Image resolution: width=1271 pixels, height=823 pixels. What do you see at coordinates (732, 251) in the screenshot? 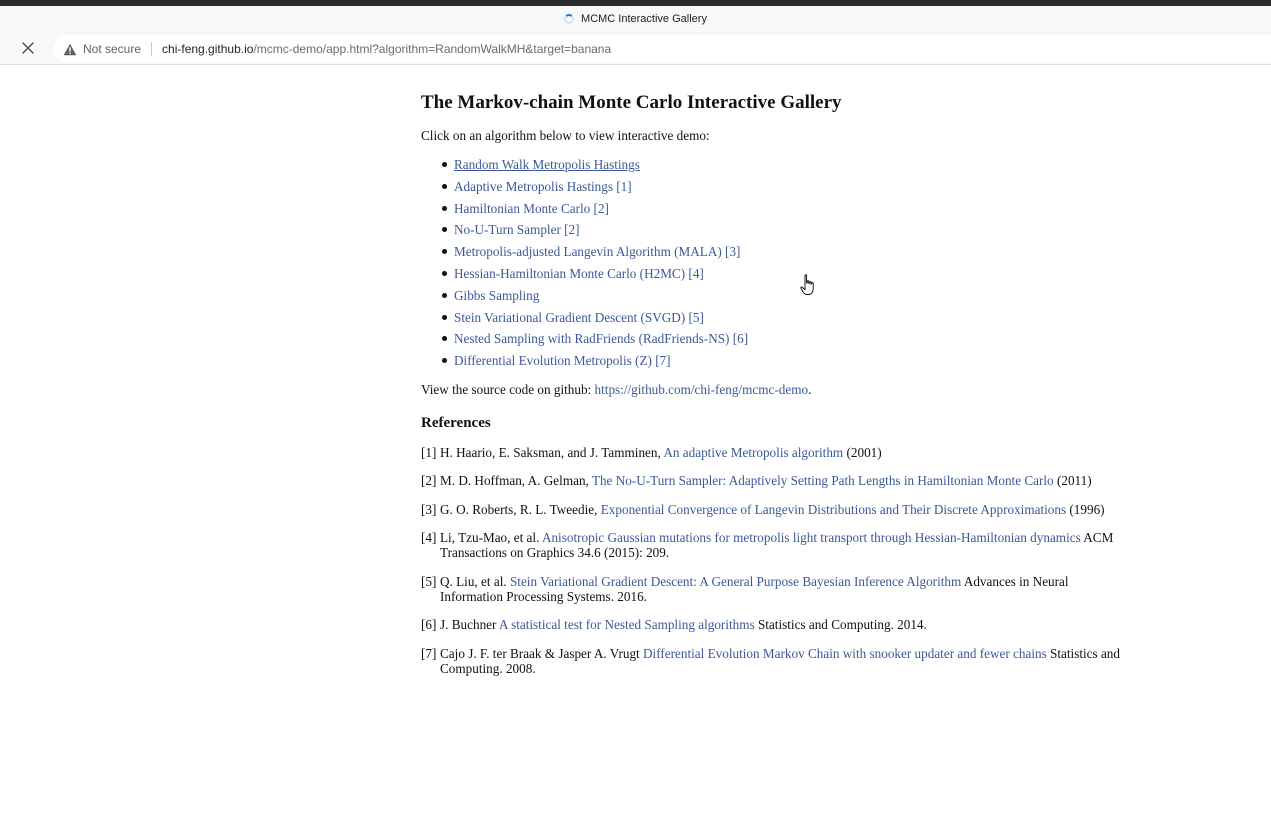
I see `ref-link: [3]` at bounding box center [732, 251].